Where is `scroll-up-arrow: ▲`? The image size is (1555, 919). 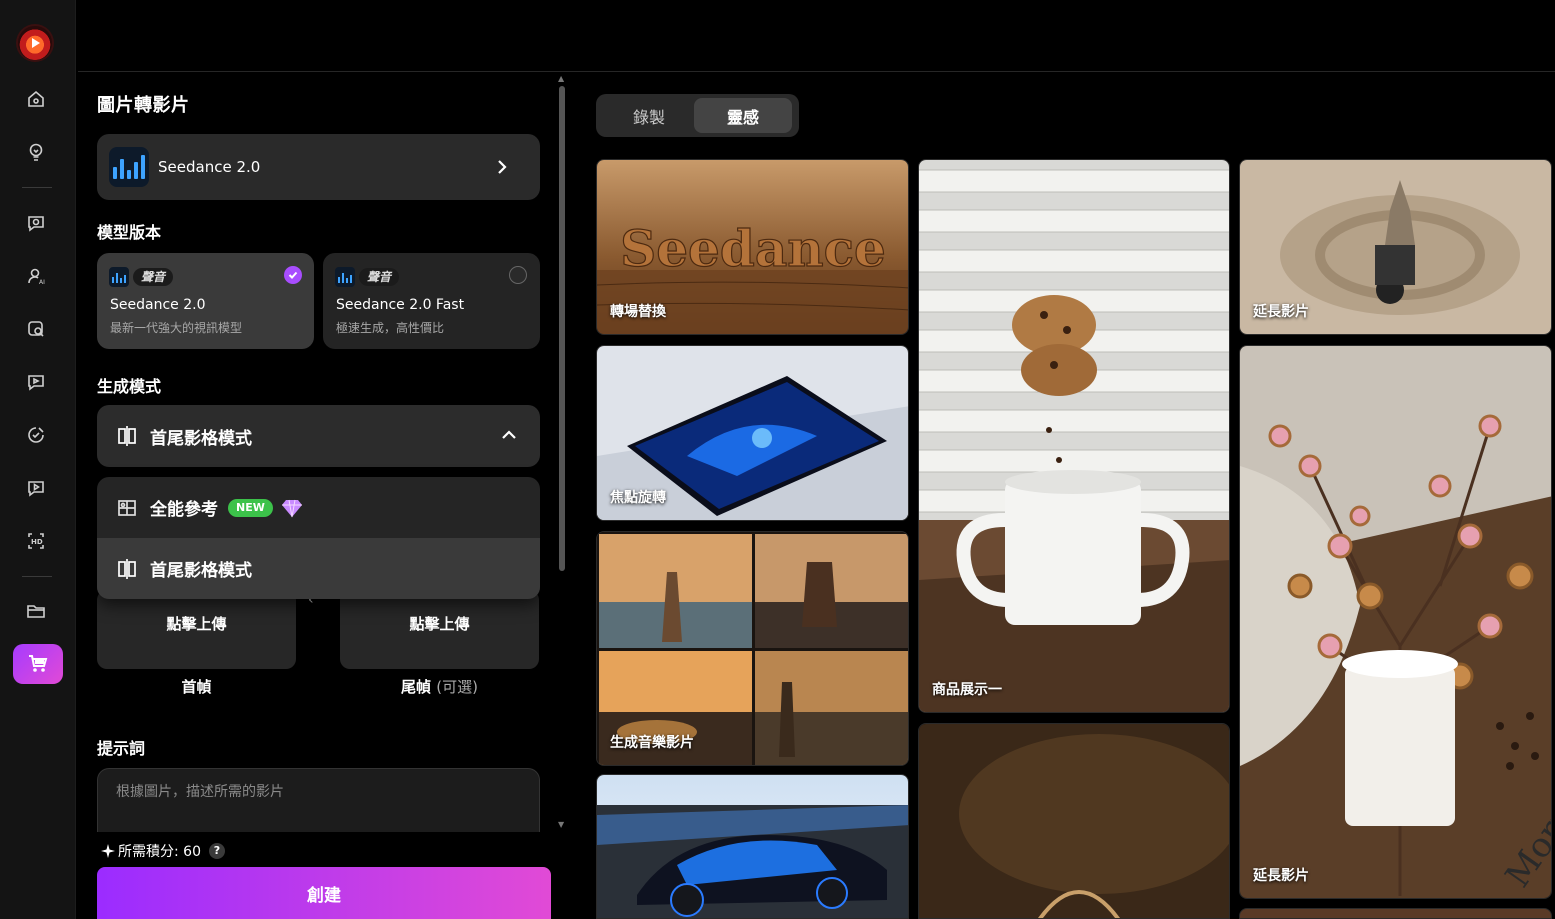
scroll-up-arrow: ▲ is located at coordinates (561, 78).